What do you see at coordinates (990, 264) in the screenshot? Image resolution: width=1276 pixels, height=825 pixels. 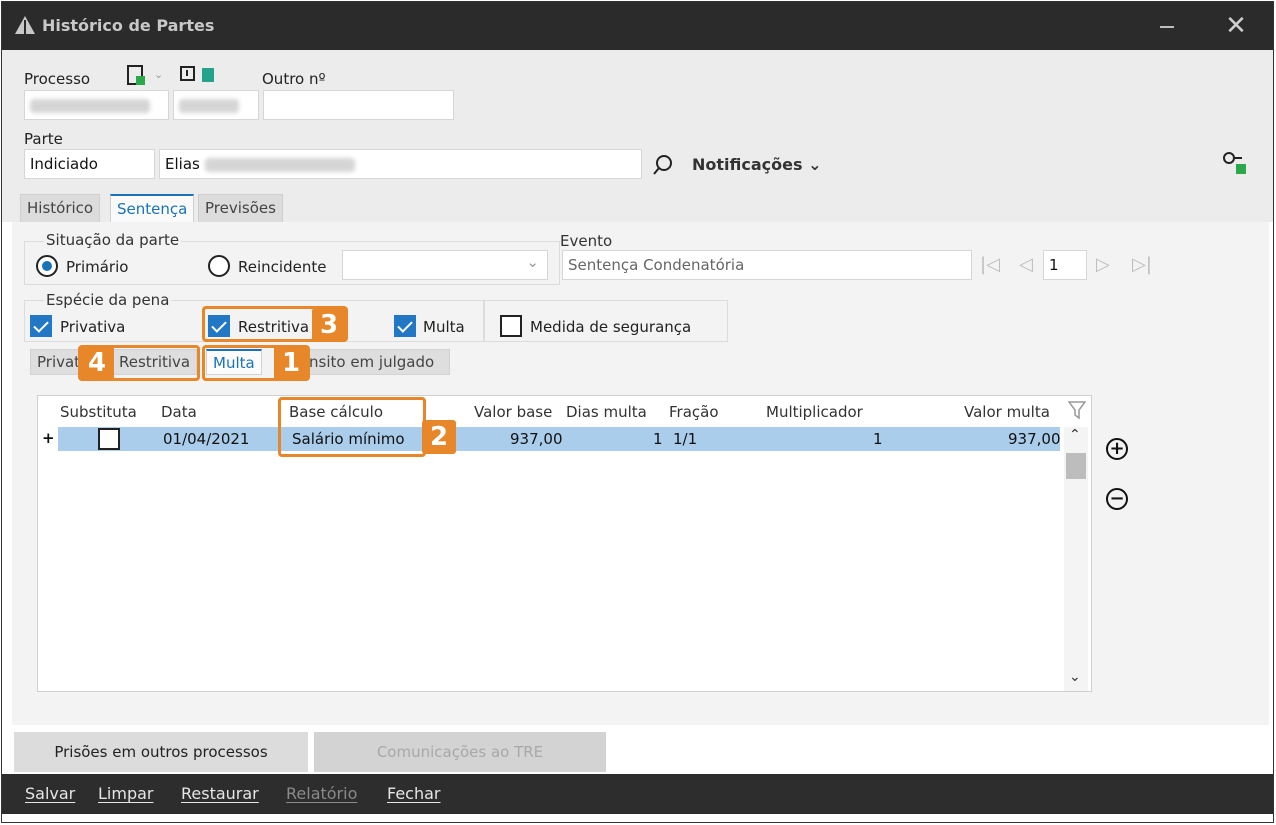 I see `first-page-icon: |◁` at bounding box center [990, 264].